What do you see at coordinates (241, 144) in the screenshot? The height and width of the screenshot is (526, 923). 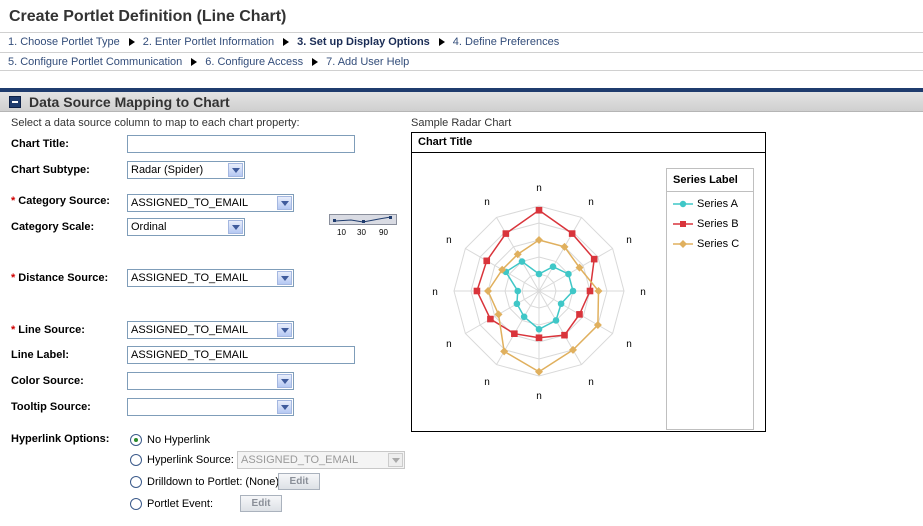 I see `chart-title-input` at bounding box center [241, 144].